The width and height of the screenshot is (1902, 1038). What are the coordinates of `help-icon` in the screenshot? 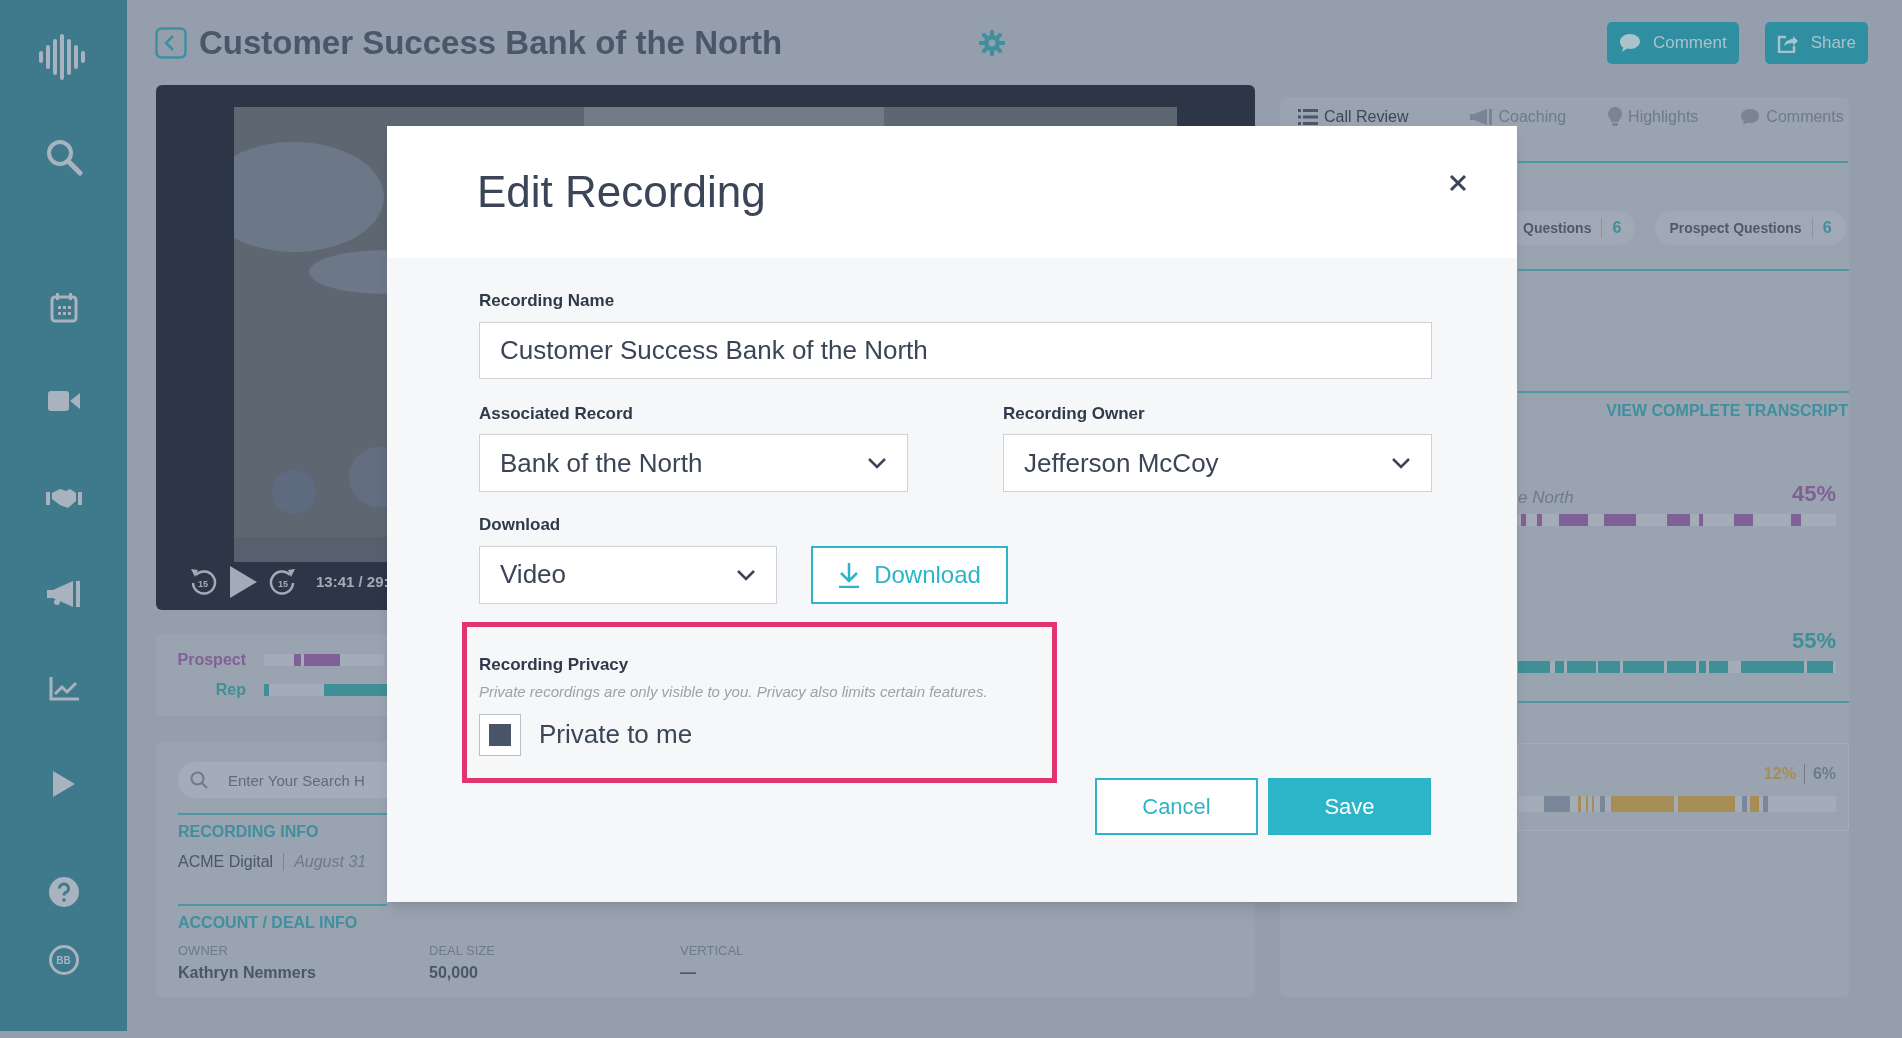 It's located at (63, 892).